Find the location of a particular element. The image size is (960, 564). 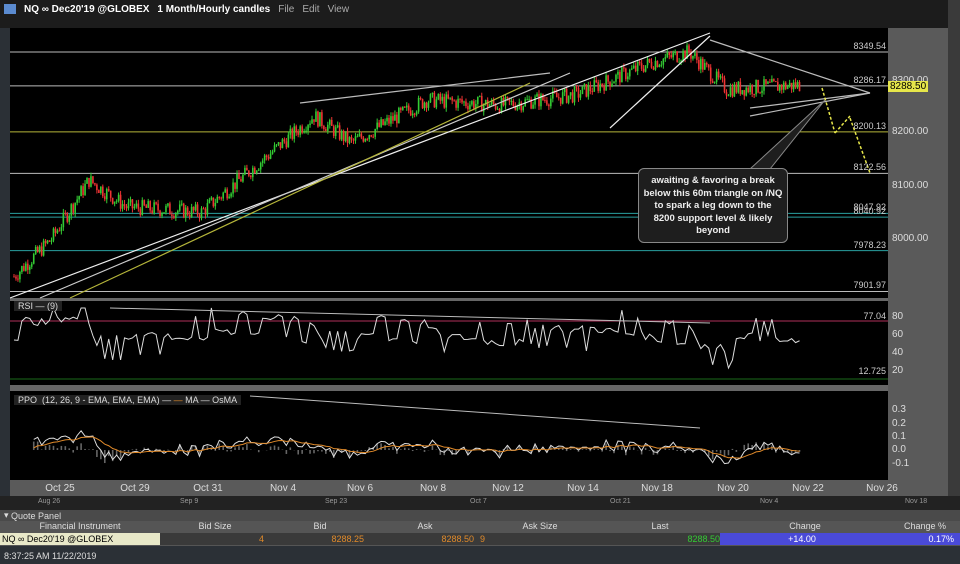

column-header: Ask Size is located at coordinates (540, 527).